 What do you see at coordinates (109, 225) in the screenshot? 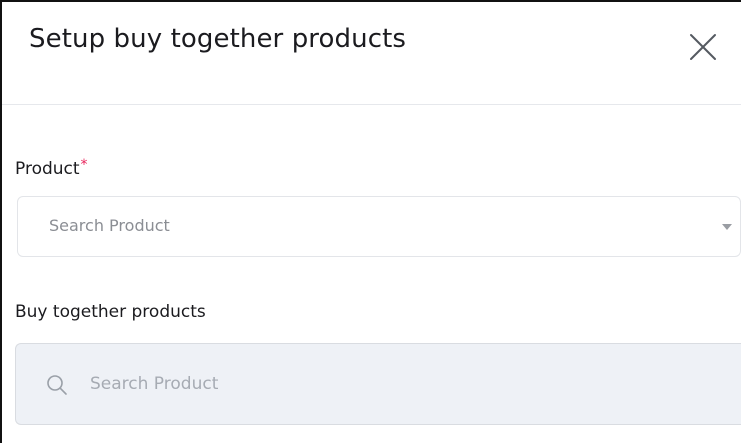
I see `product-select-placeholder: Search Product` at bounding box center [109, 225].